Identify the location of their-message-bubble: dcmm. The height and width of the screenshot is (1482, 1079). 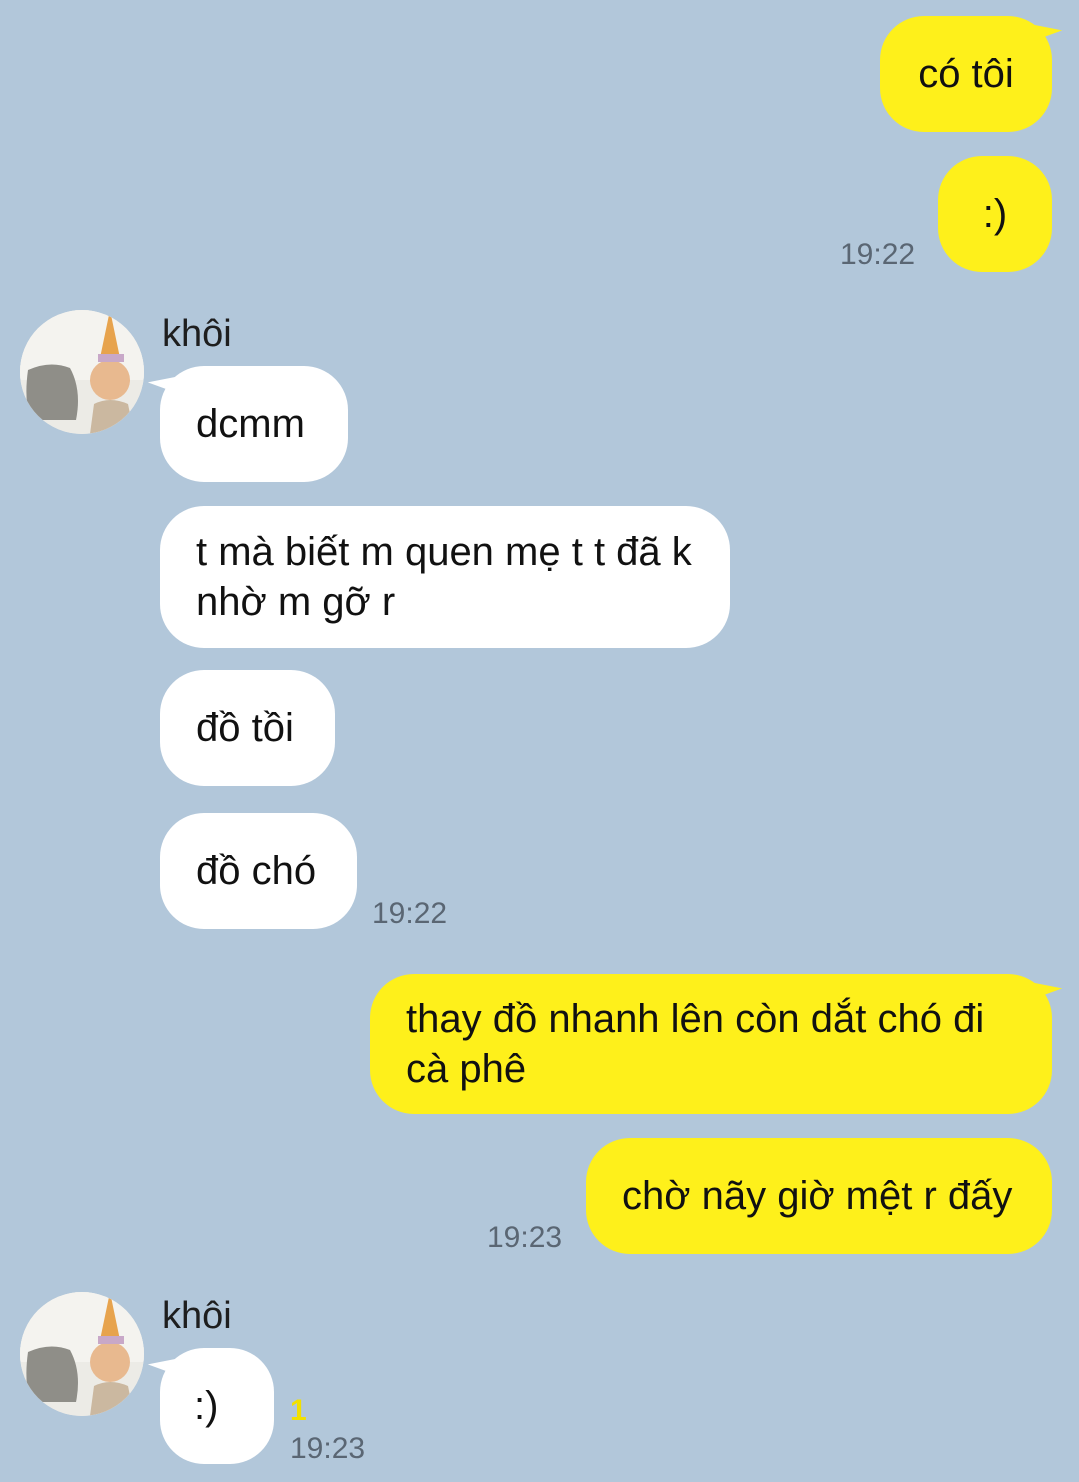
(254, 424).